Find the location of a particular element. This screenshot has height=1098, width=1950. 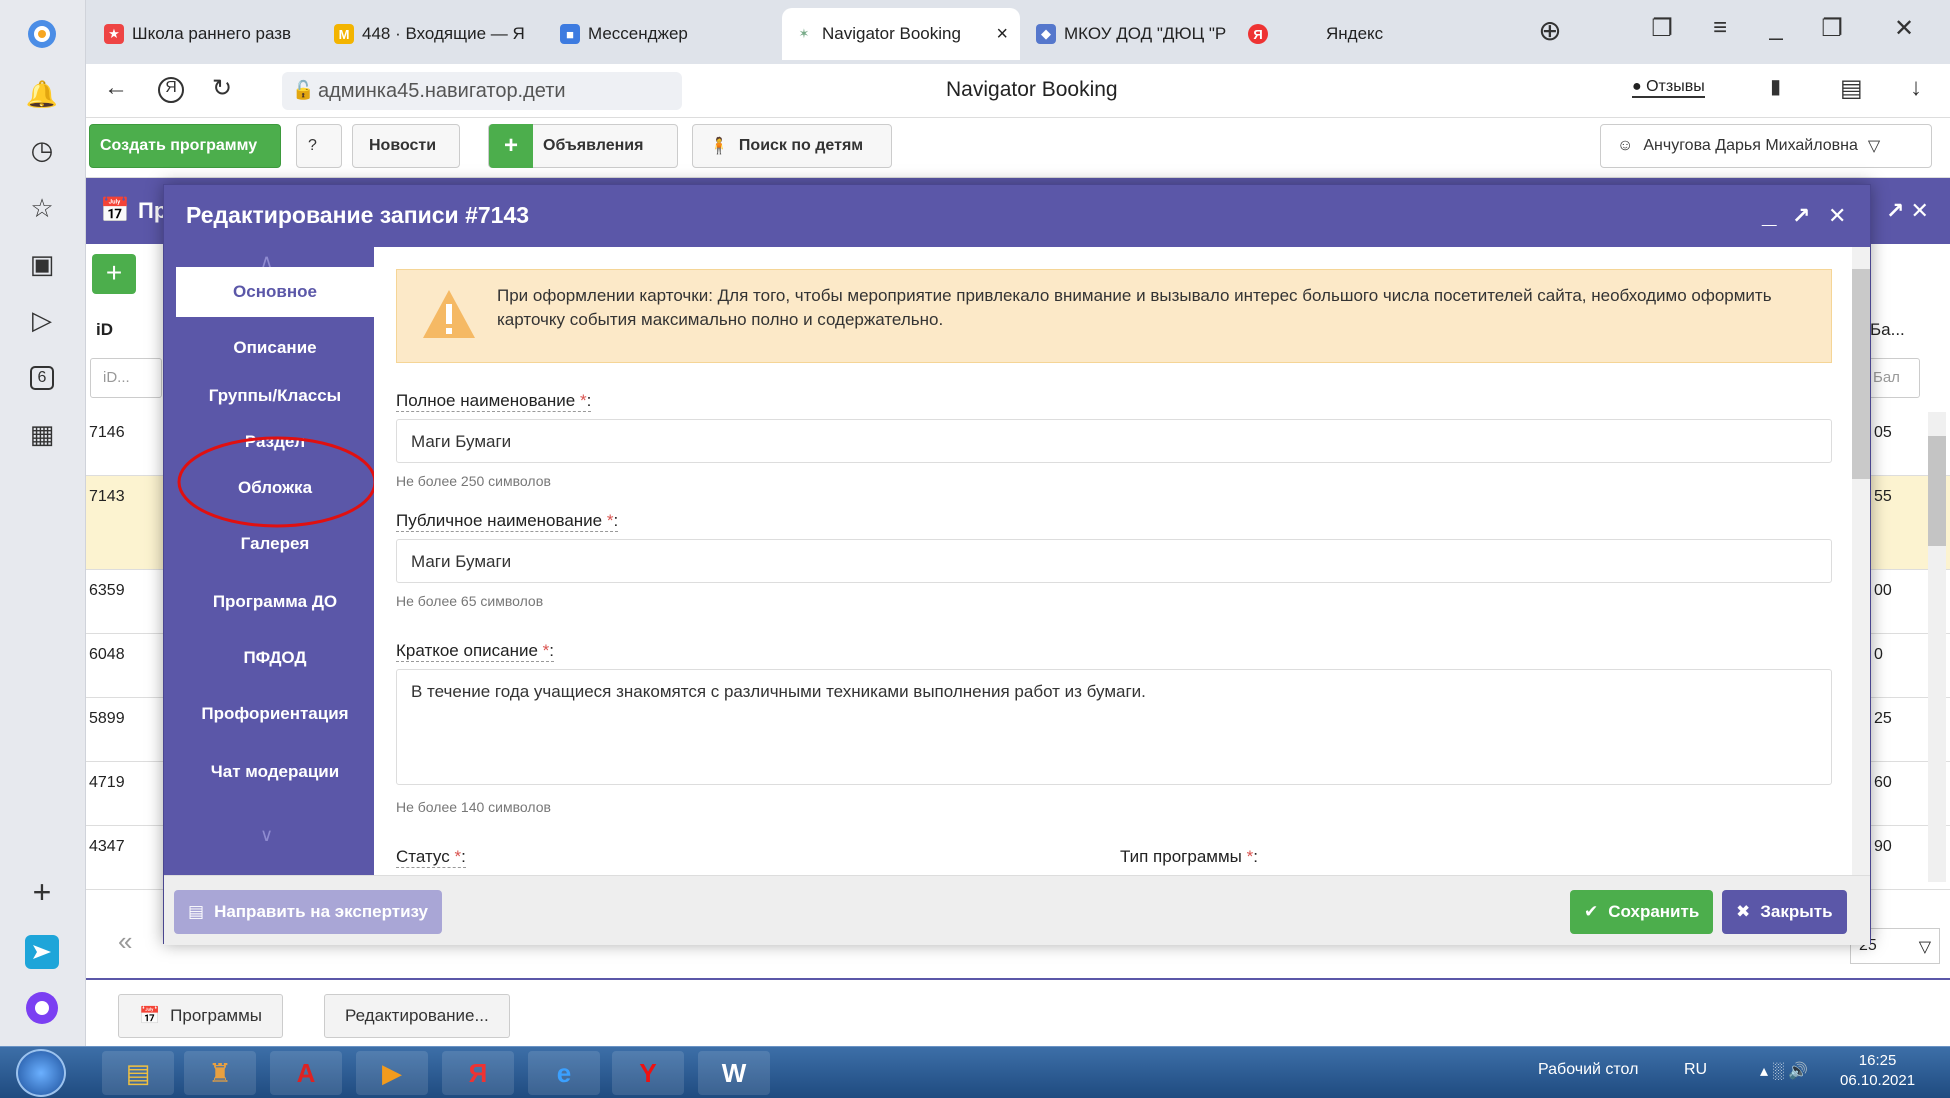

side-item-main: Основное is located at coordinates (275, 292).